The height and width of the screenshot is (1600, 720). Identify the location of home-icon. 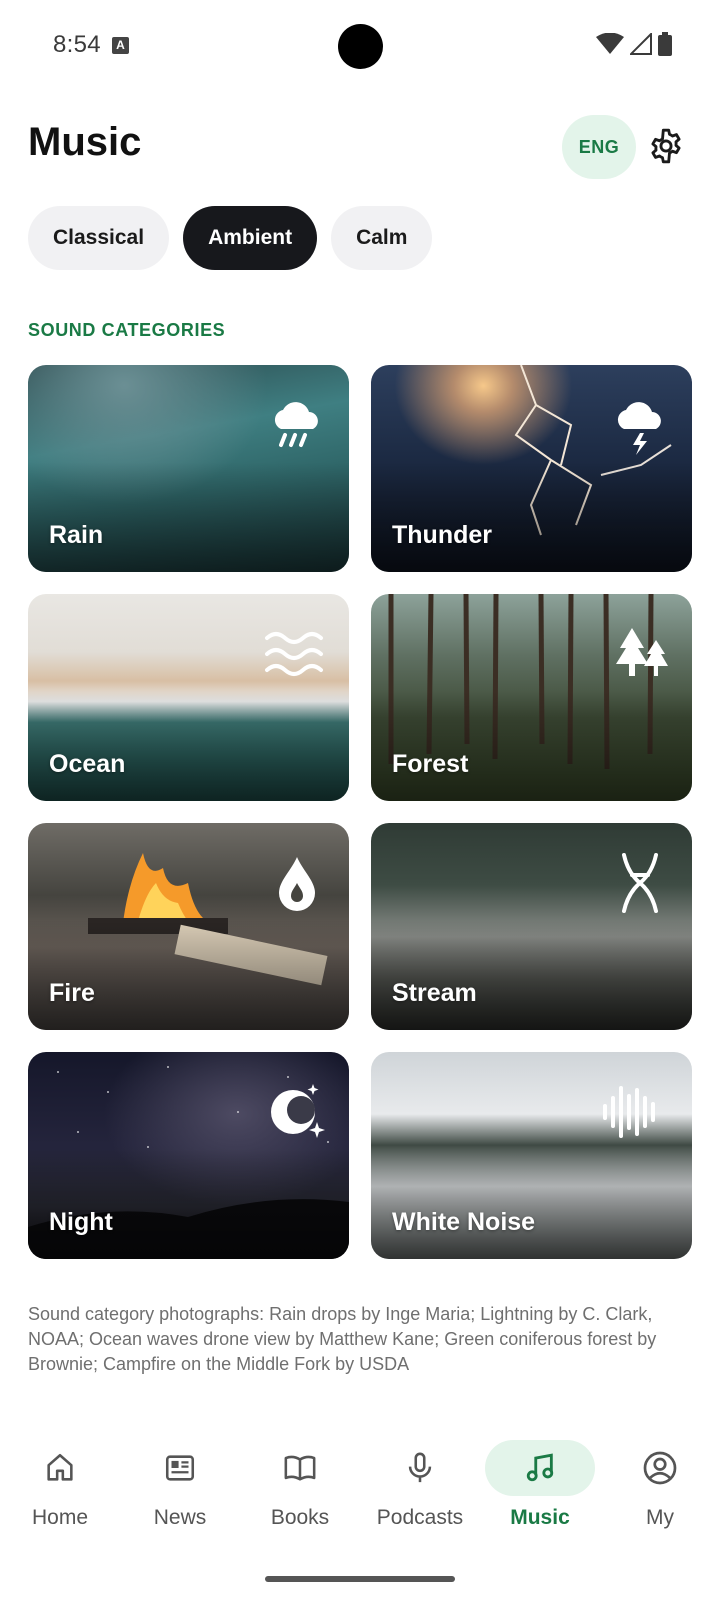
(60, 1467).